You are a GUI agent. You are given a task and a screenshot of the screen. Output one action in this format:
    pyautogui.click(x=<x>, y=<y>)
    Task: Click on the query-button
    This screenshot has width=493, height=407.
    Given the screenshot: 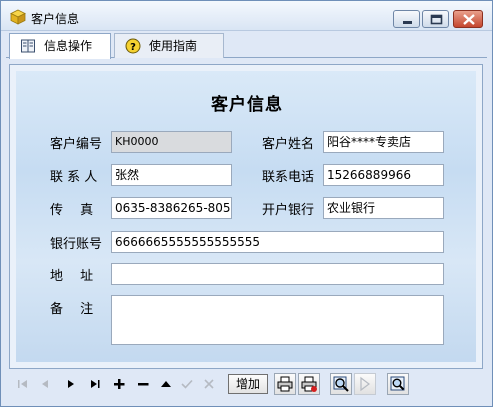 What is the action you would take?
    pyautogui.click(x=341, y=384)
    